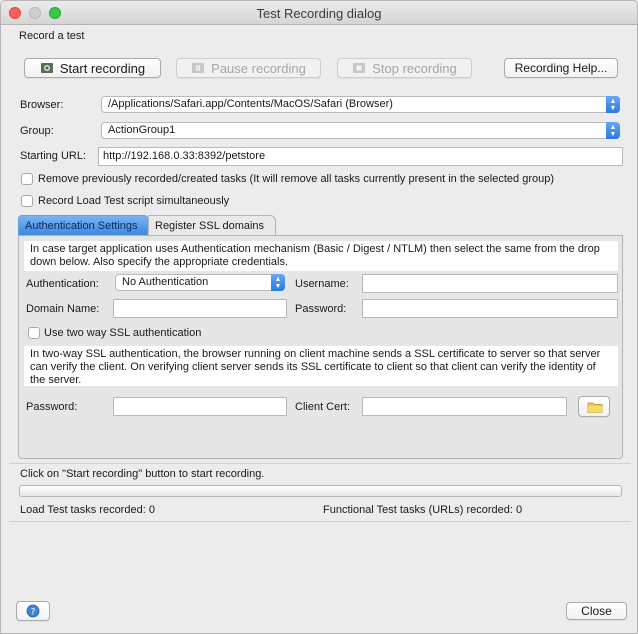 The width and height of the screenshot is (638, 634). Describe the element at coordinates (52, 36) in the screenshot. I see `section-title: Record a test` at that location.